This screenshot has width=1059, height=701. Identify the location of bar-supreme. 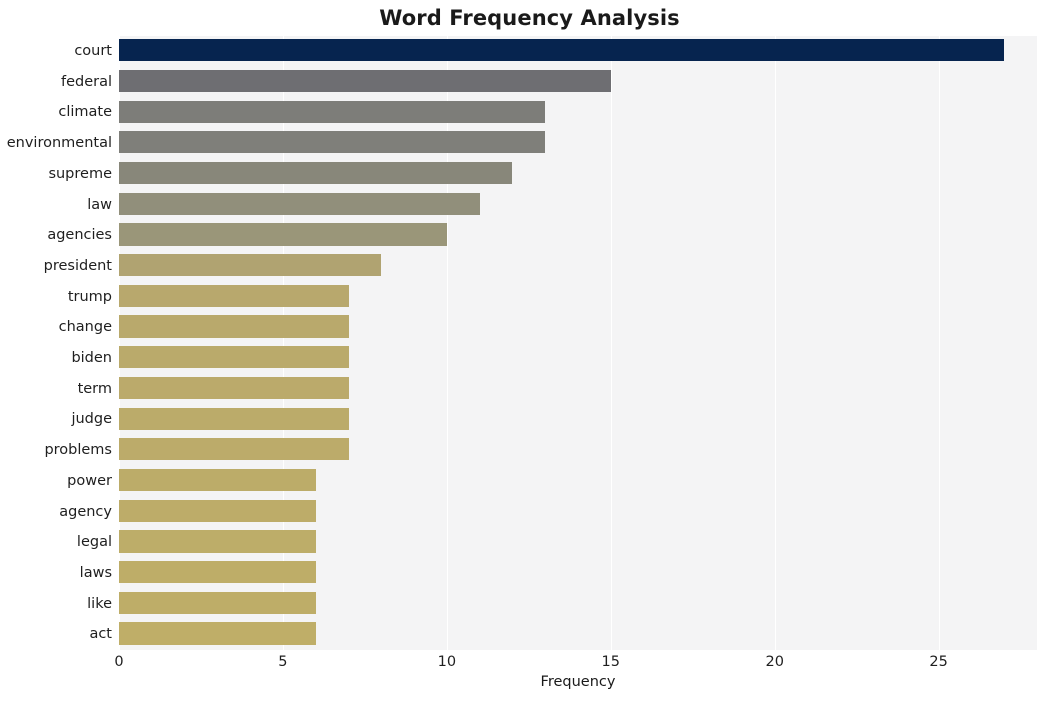
(316, 173).